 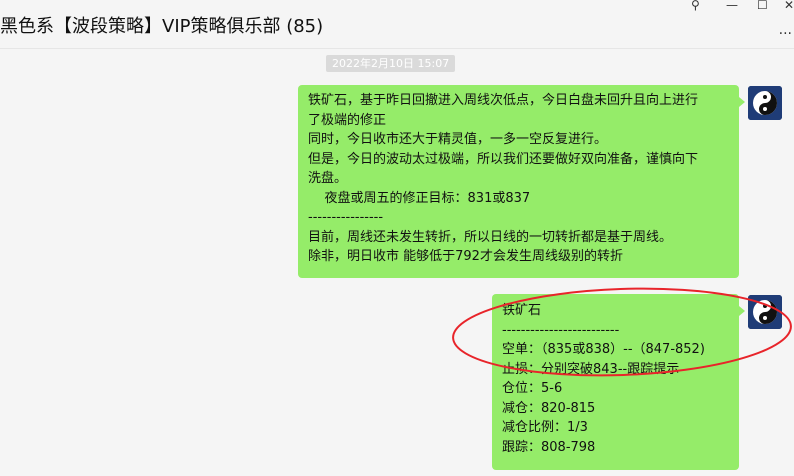 I want to click on message-line: 但是，今日的波动太过极端，所以我们还要做好双向准备，谨慎向下, so click(x=503, y=159).